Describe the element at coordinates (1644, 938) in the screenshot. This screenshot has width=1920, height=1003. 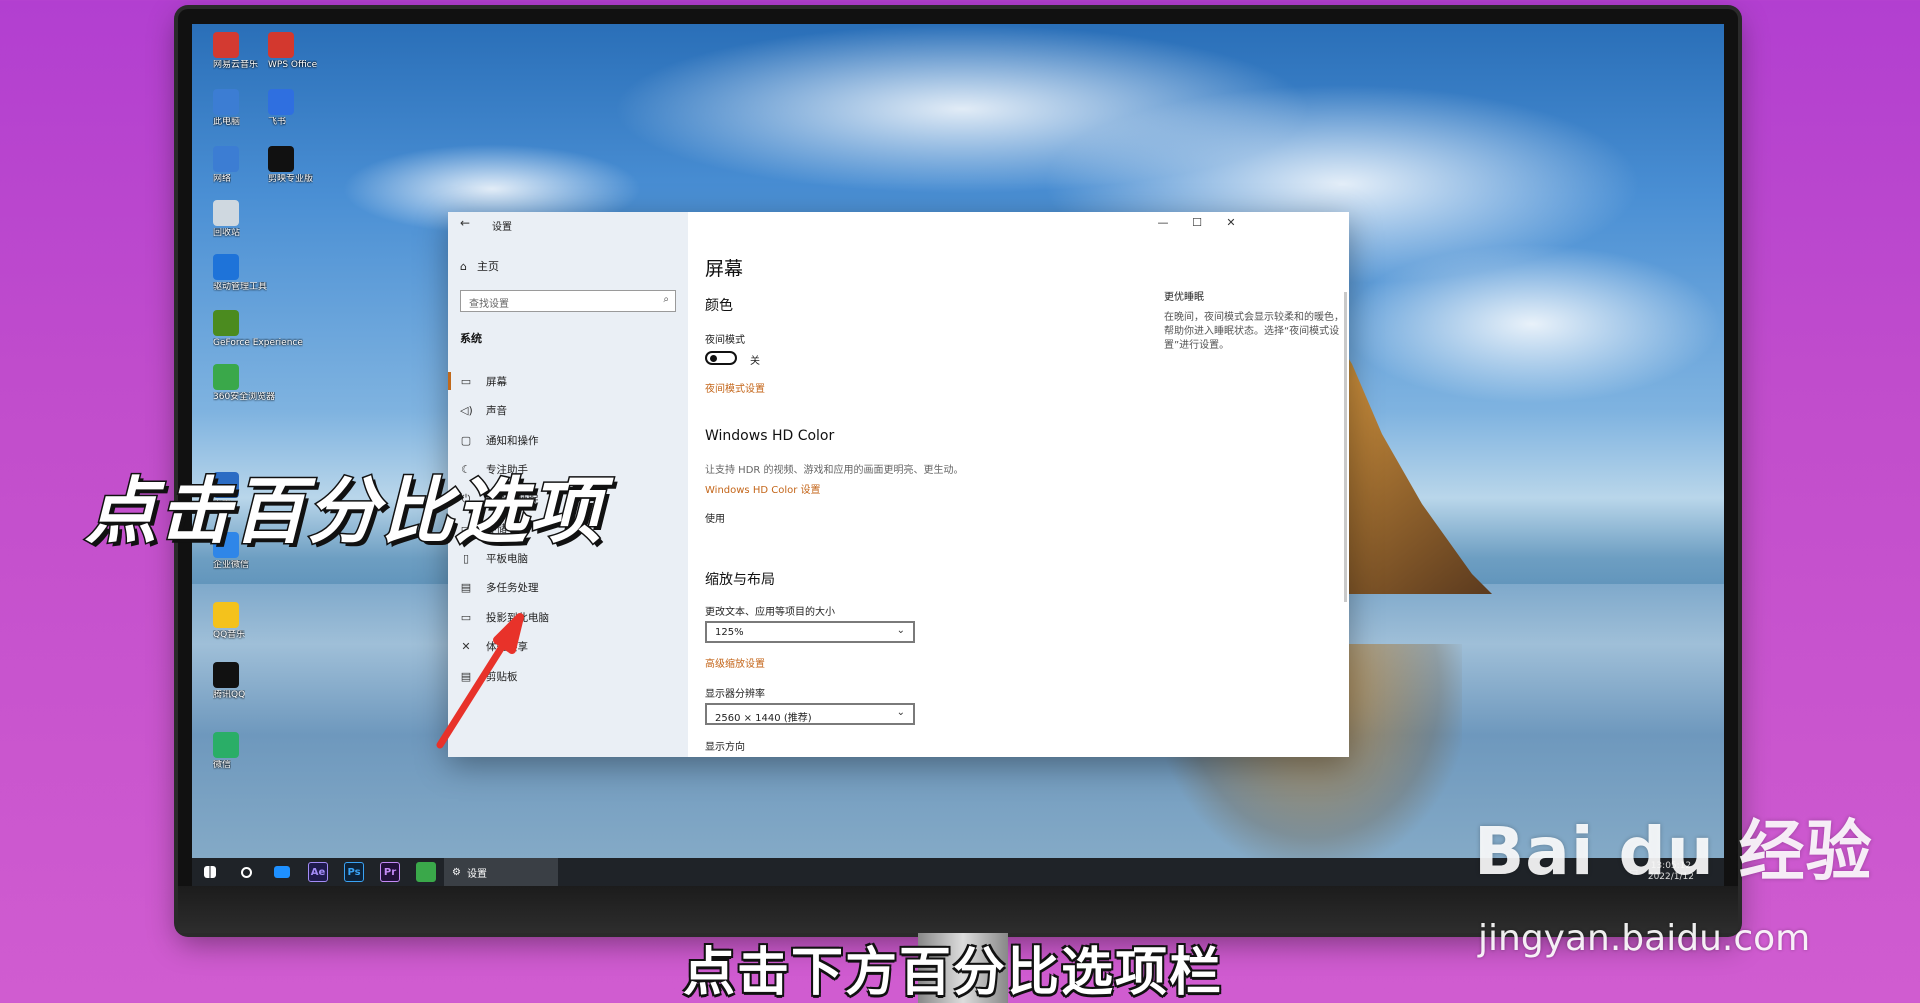
I see `baidu-watermark-url: jingyan.baidu.com` at that location.